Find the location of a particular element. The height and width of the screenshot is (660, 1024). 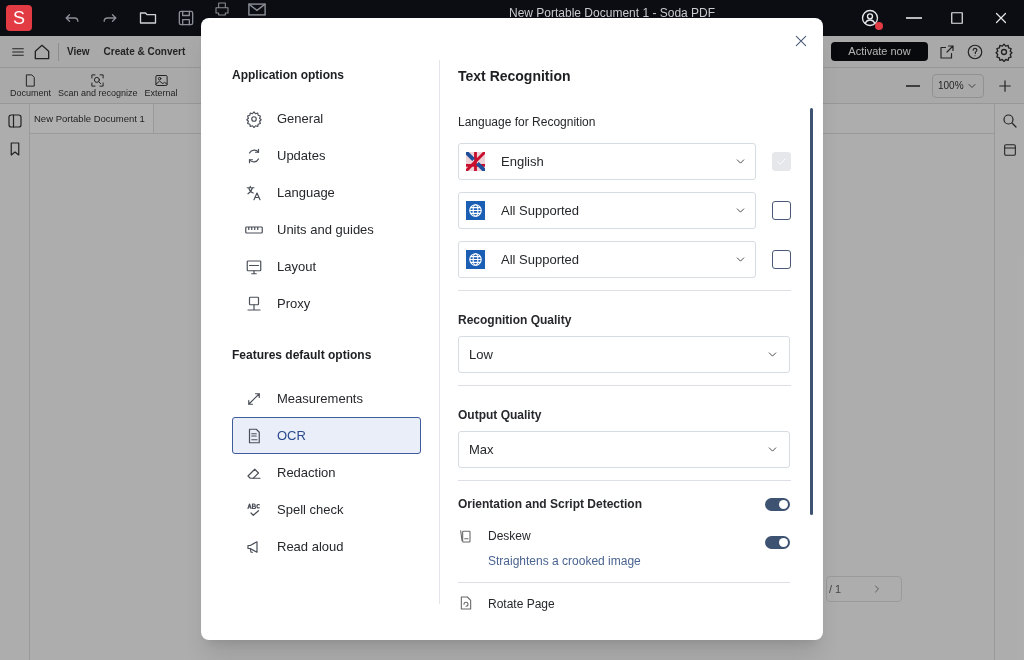

help-icon is located at coordinates (975, 51).